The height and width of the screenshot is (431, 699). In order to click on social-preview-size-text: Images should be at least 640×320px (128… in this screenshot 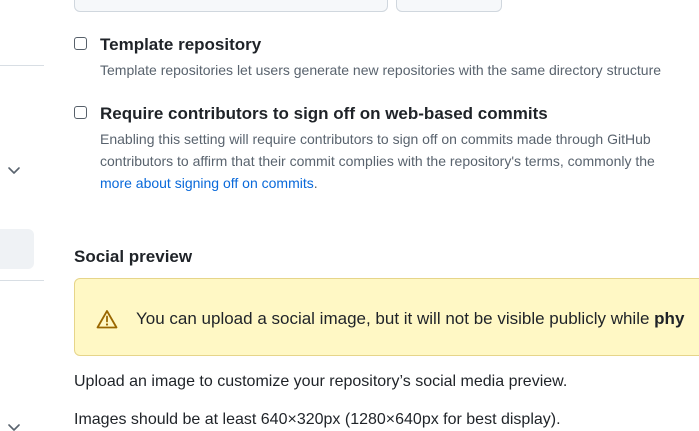, I will do `click(317, 419)`.